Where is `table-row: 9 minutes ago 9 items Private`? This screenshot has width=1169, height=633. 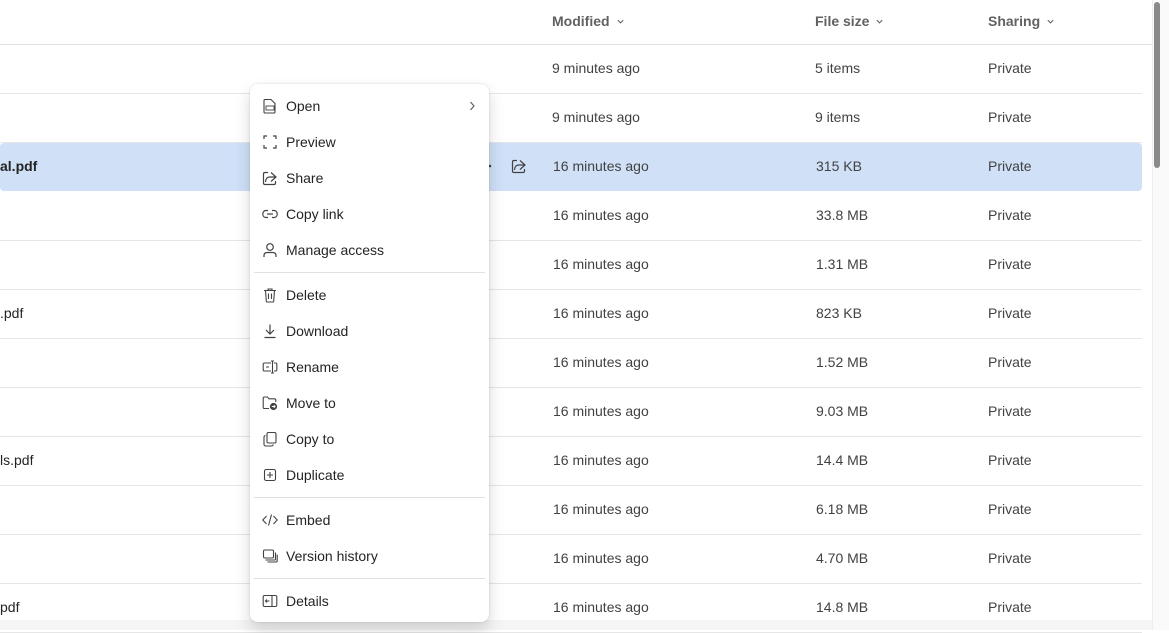
table-row: 9 minutes ago 9 items Private is located at coordinates (571, 118).